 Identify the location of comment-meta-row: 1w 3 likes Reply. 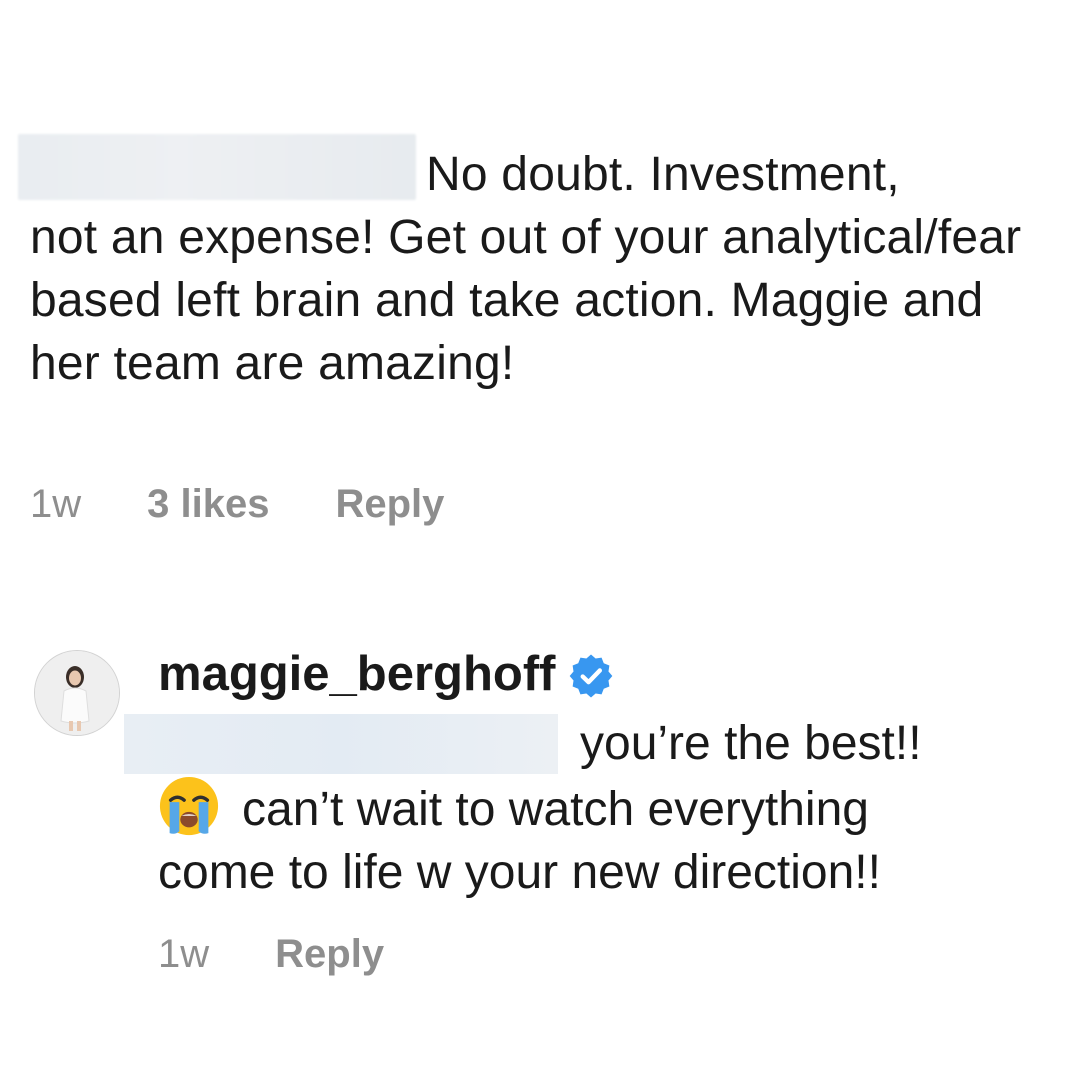
(237, 504).